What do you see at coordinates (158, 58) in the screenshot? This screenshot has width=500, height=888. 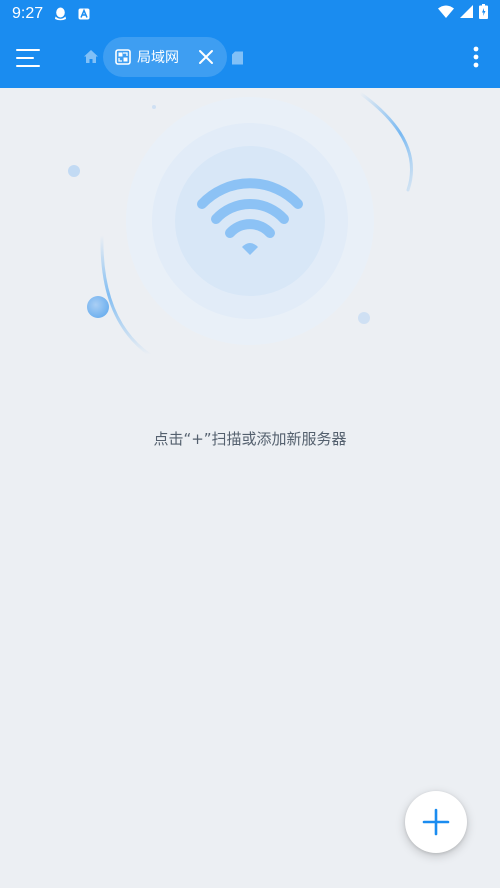 I see `tab-label: 局域网` at bounding box center [158, 58].